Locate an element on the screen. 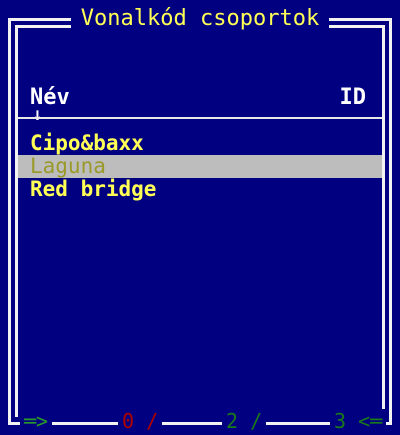  status-left-marker: ═> is located at coordinates (36, 421).